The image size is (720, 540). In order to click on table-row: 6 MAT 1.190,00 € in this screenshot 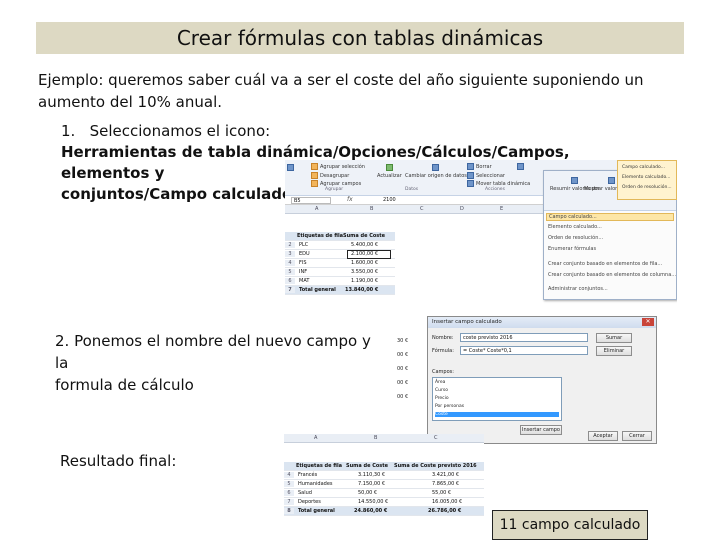, I will do `click(340, 281)`.